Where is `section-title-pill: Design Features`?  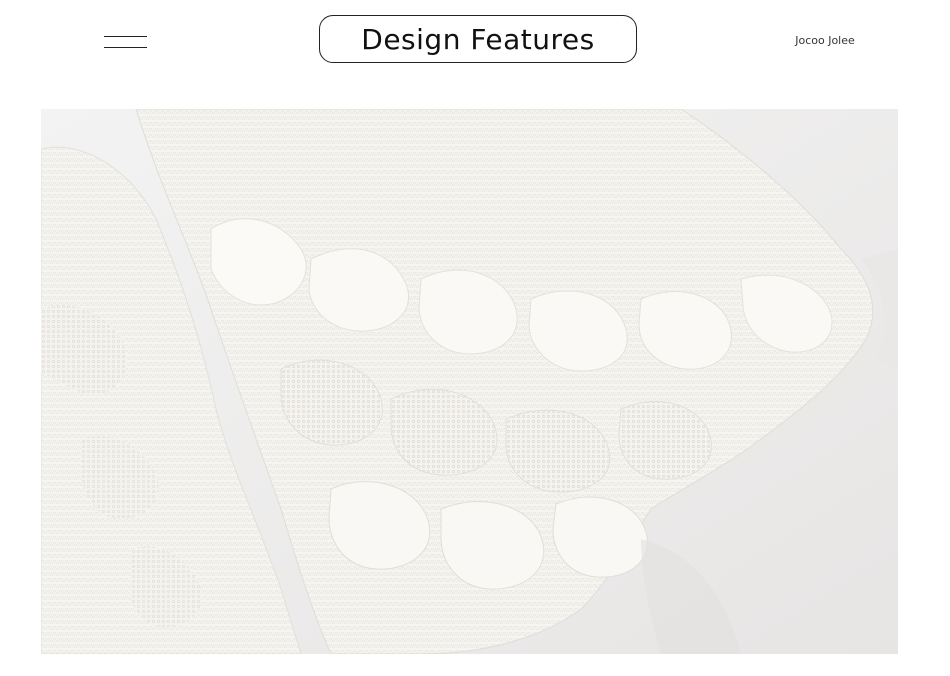 section-title-pill: Design Features is located at coordinates (478, 39).